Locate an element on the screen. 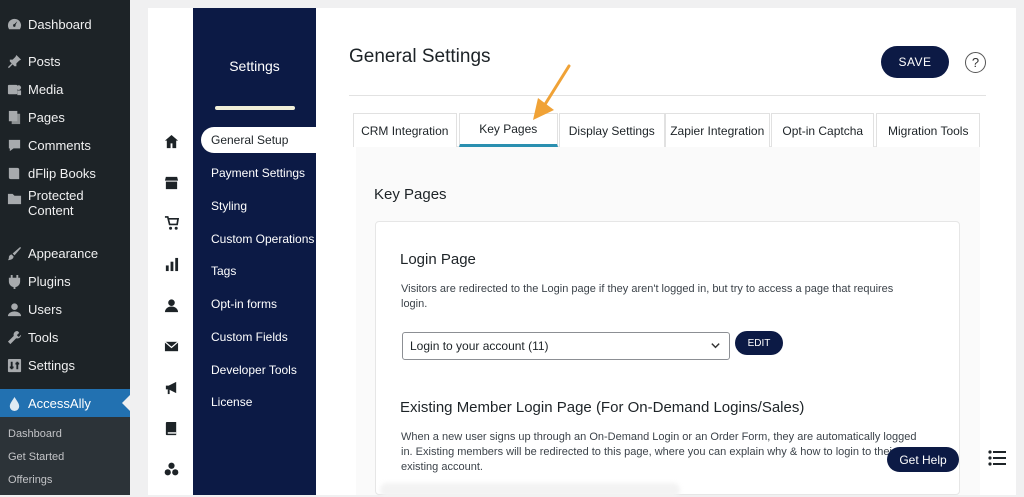 The image size is (1024, 497). wp-menu-label: Pages is located at coordinates (46, 117).